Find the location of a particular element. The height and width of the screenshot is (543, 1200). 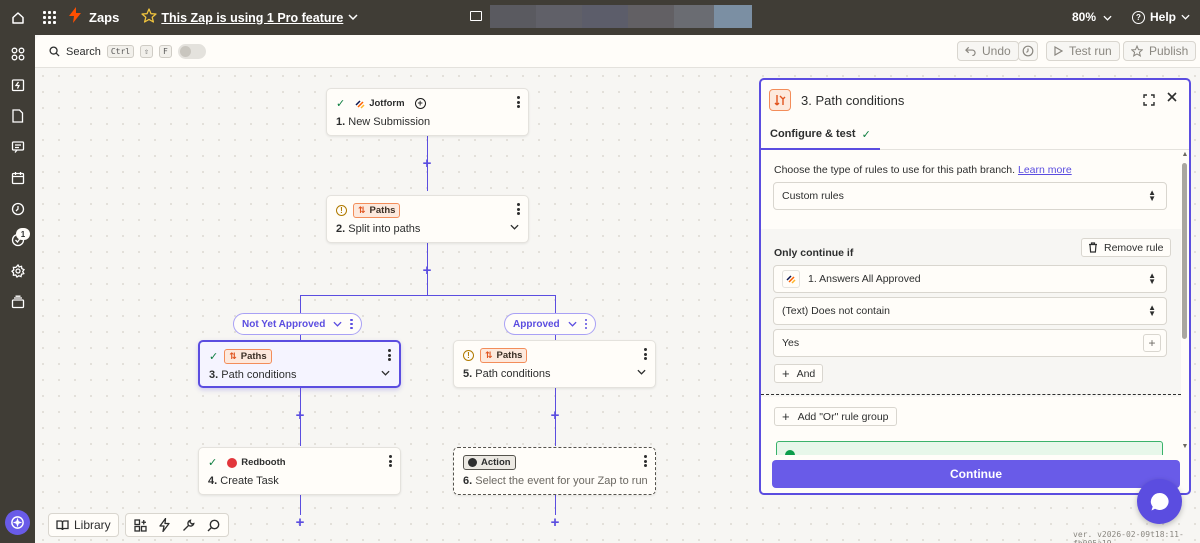

step-card-2: ! ⇅ Paths 2. Split into paths is located at coordinates (427, 219).